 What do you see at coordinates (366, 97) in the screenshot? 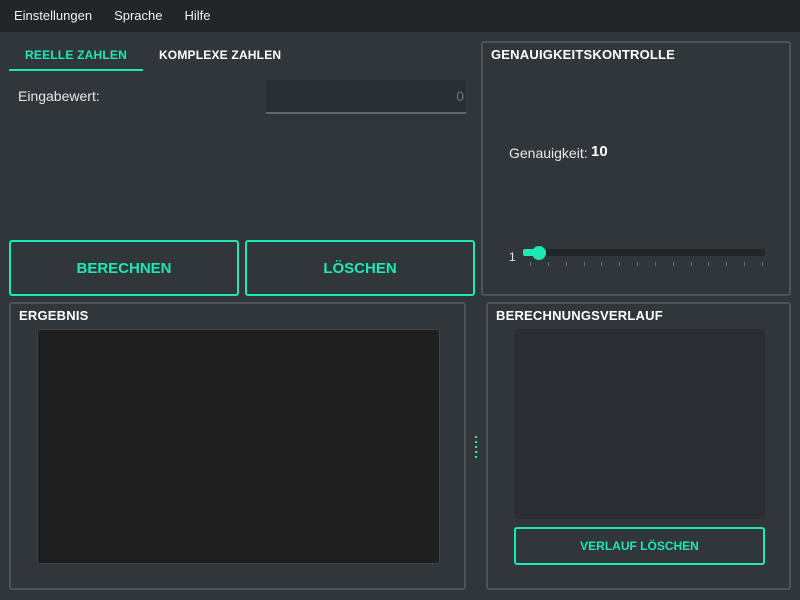
I see `input-value-field` at bounding box center [366, 97].